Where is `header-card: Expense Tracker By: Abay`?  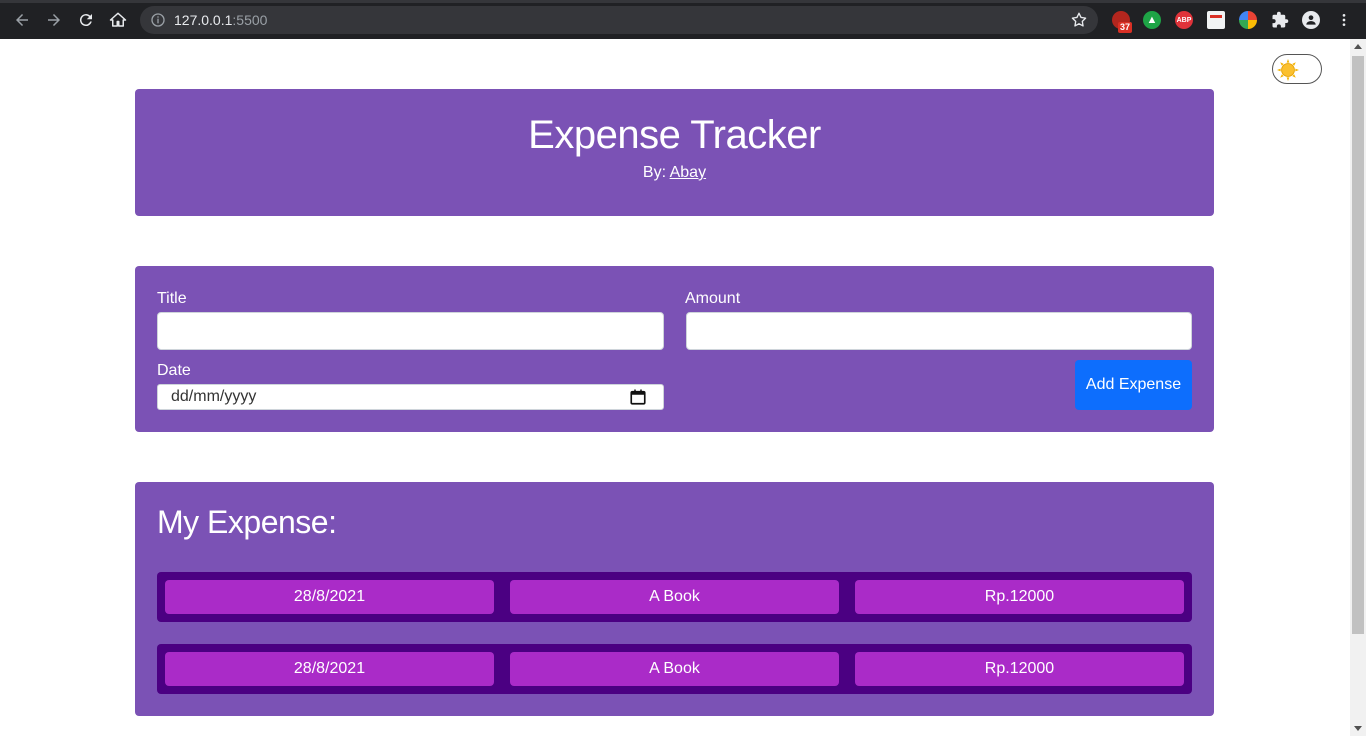 header-card: Expense Tracker By: Abay is located at coordinates (674, 152).